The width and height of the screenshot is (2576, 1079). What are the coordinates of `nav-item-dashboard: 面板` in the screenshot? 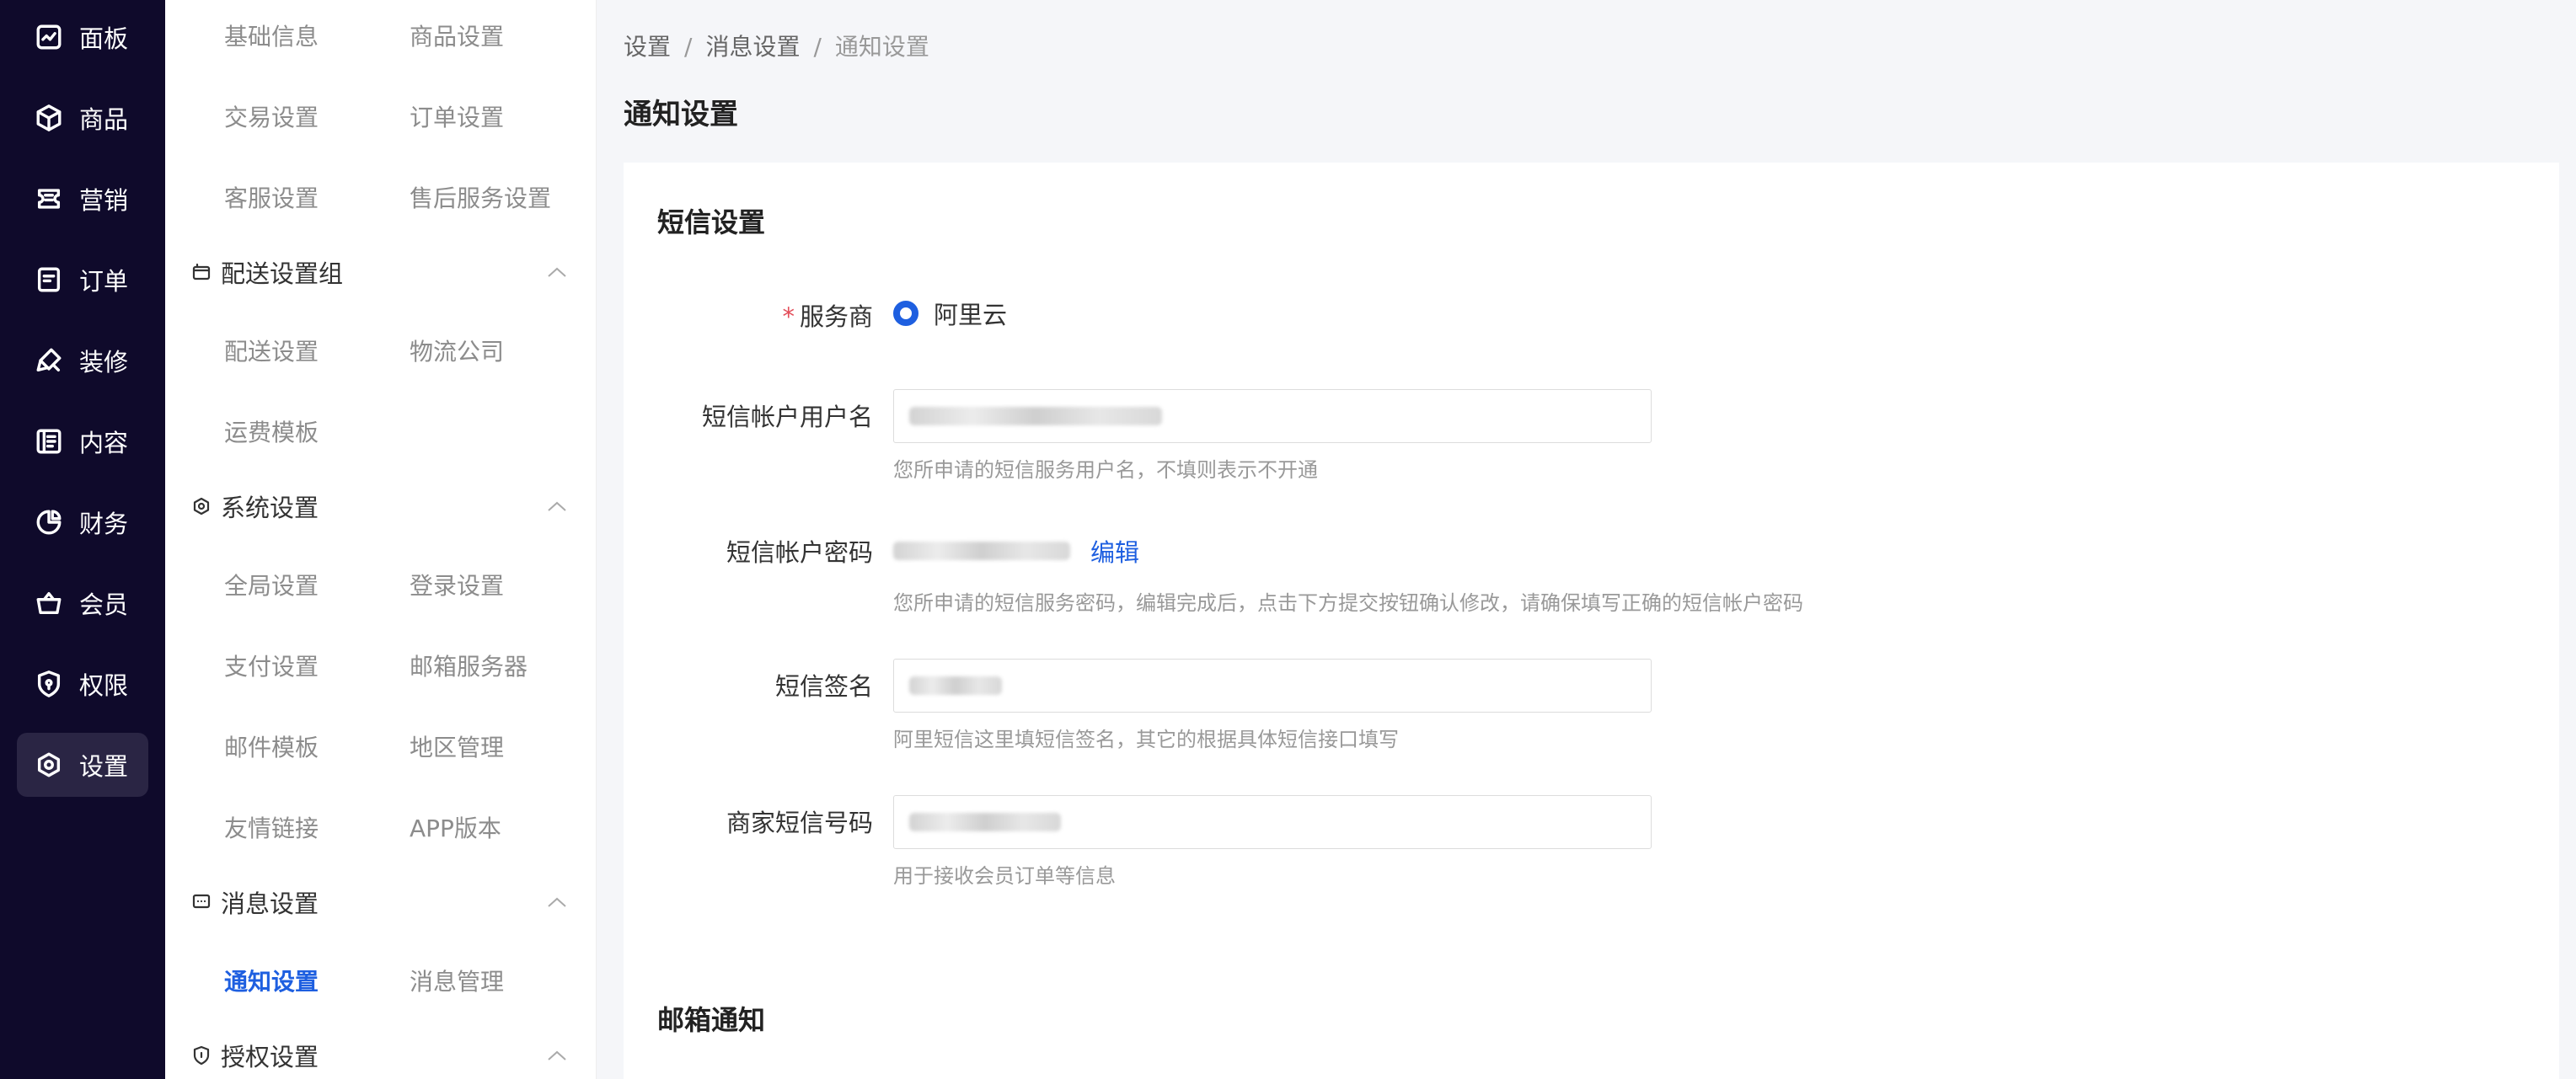 It's located at (82, 37).